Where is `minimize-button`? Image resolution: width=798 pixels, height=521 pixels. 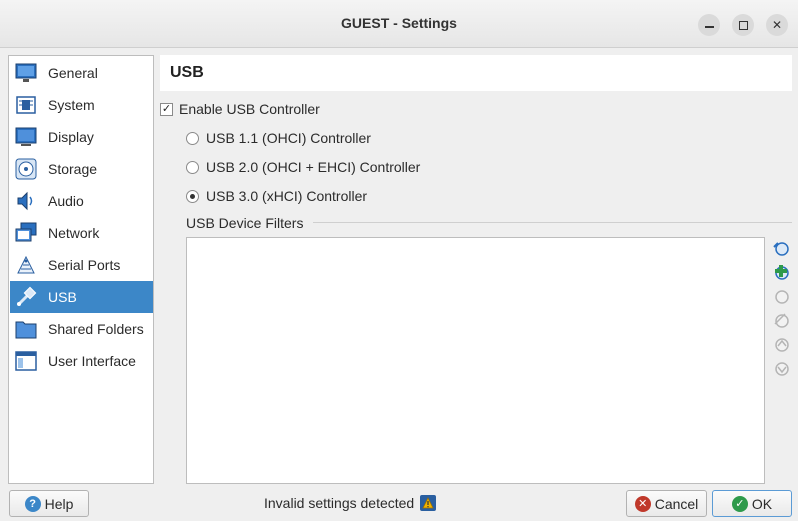 minimize-button is located at coordinates (709, 25).